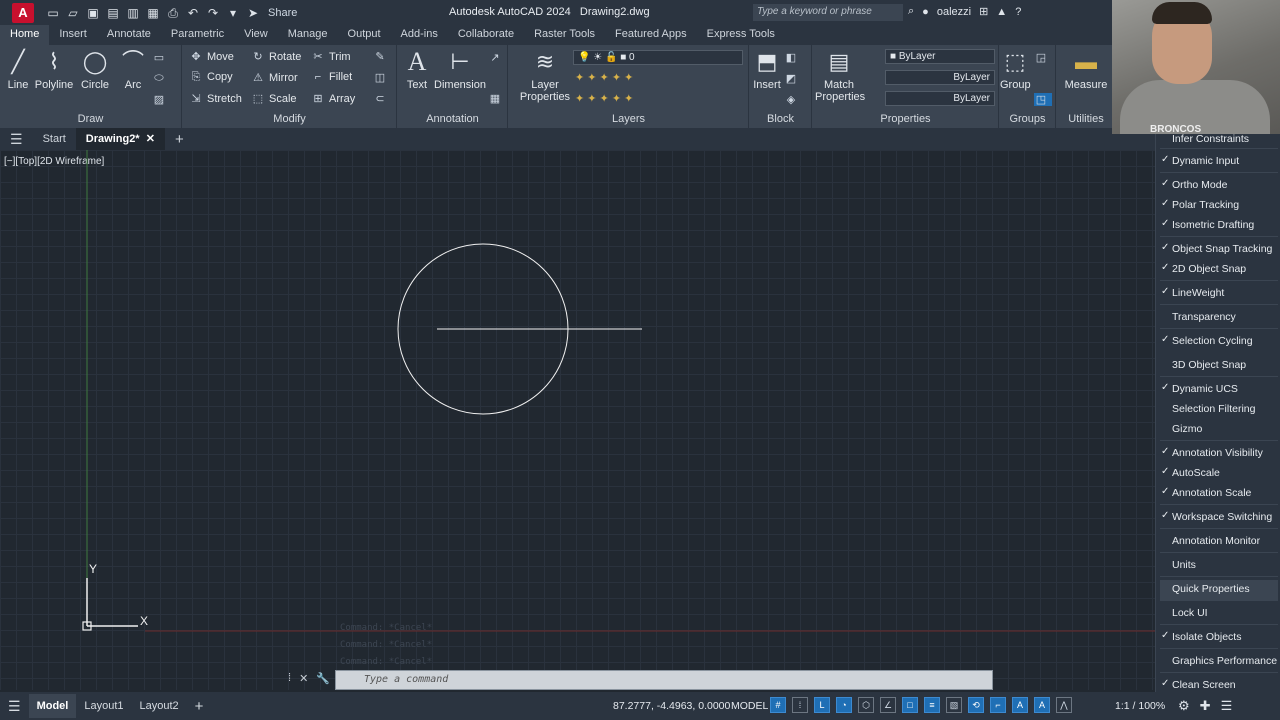  I want to click on save-as-icon: ▤, so click(113, 13).